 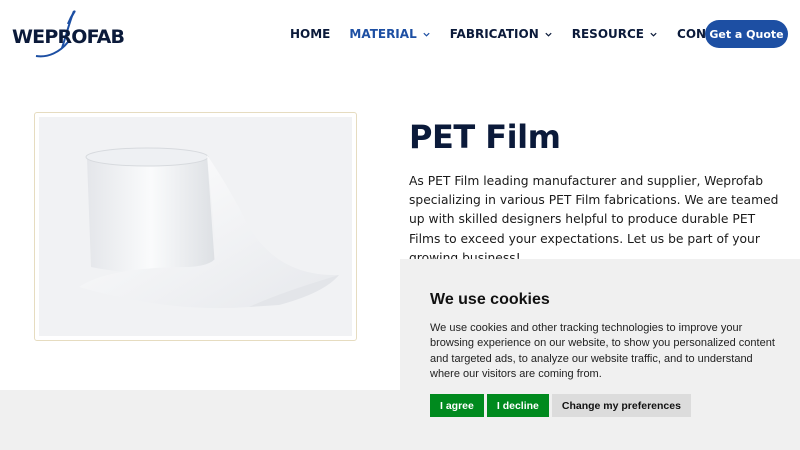 I want to click on weprofab-logo: WEPROFAB, so click(x=67, y=34).